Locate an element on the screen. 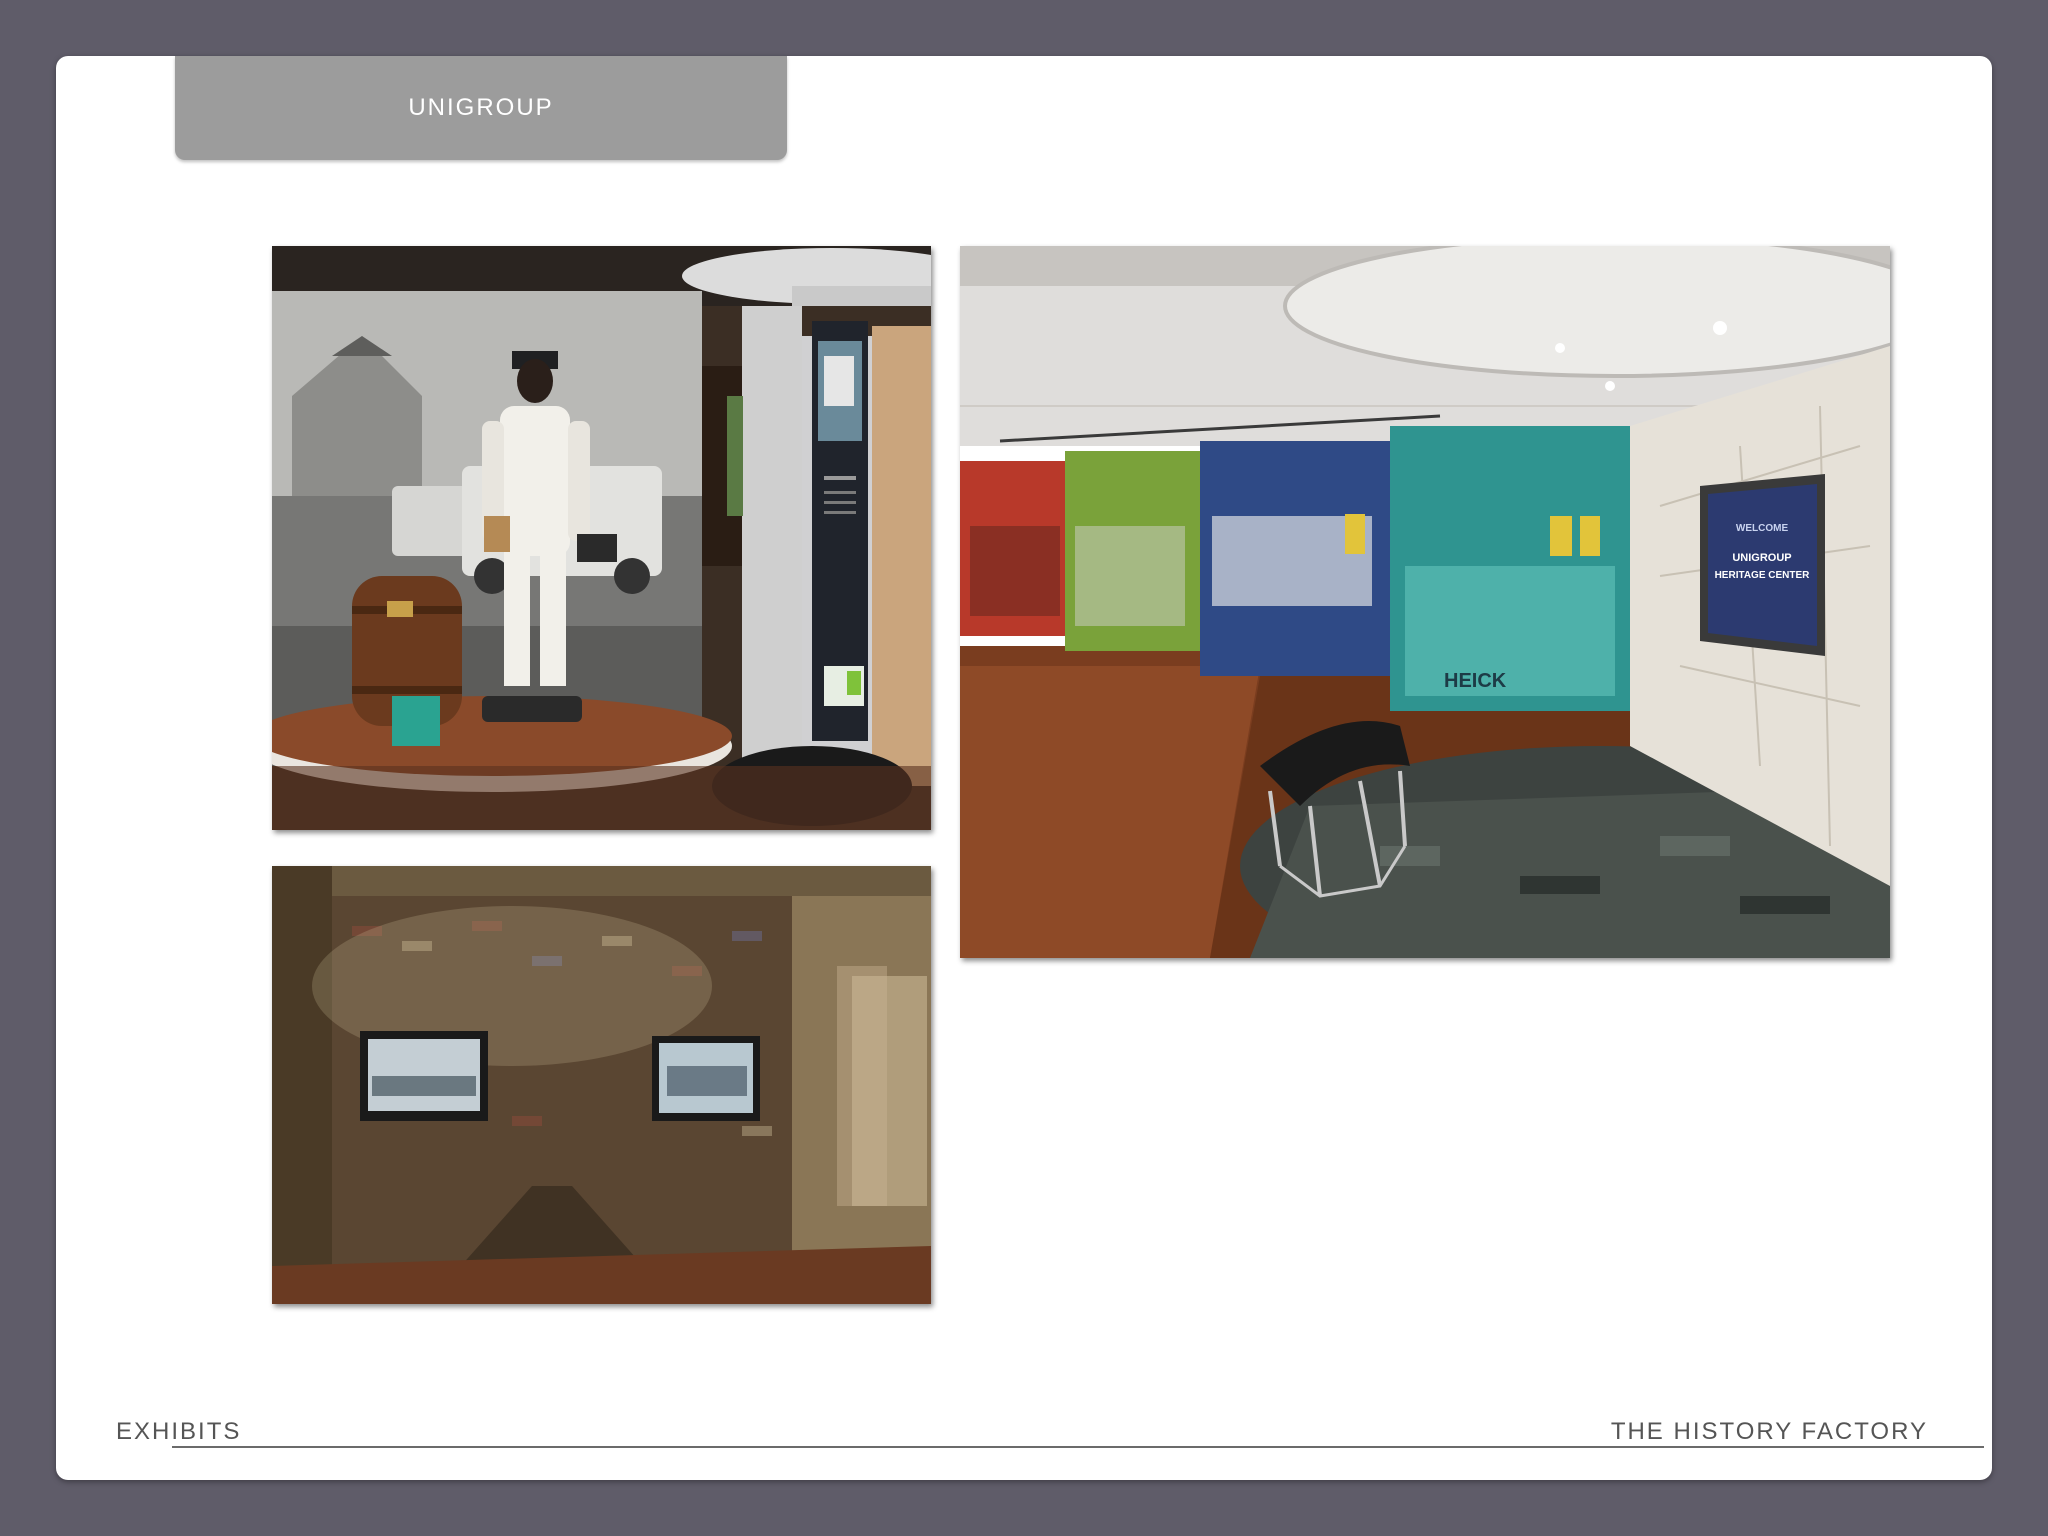 The height and width of the screenshot is (1536, 2048). exhibit-photo-uniform is located at coordinates (601, 538).